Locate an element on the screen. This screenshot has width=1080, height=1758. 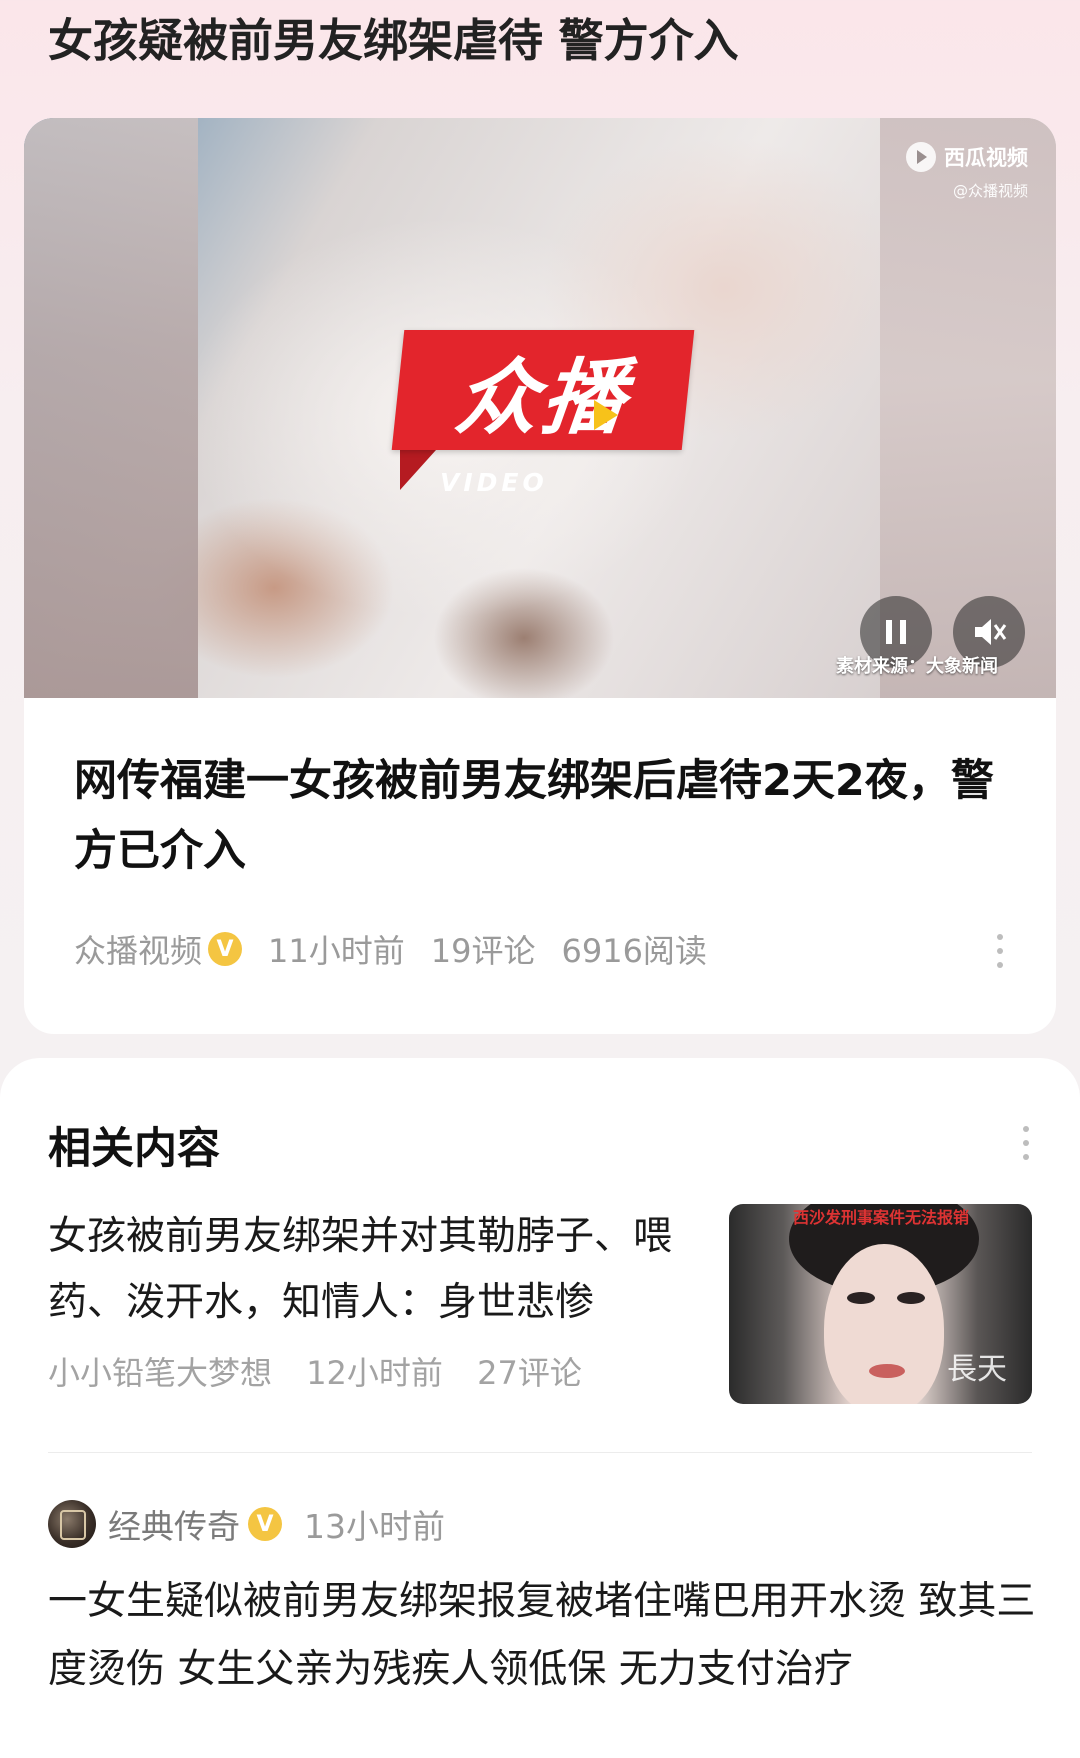
logo-tail-shape is located at coordinates (418, 470).